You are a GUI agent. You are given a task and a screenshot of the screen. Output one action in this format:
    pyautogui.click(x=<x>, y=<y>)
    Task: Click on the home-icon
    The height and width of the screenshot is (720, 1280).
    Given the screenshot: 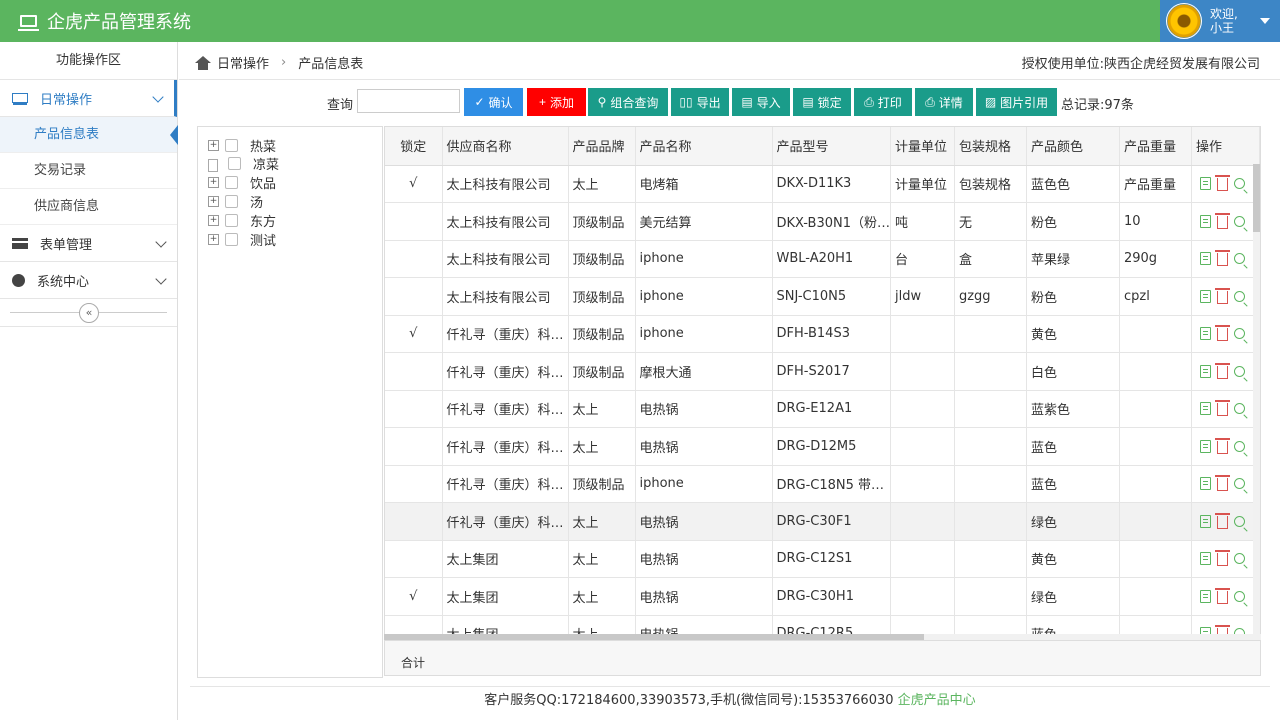 What is the action you would take?
    pyautogui.click(x=203, y=62)
    